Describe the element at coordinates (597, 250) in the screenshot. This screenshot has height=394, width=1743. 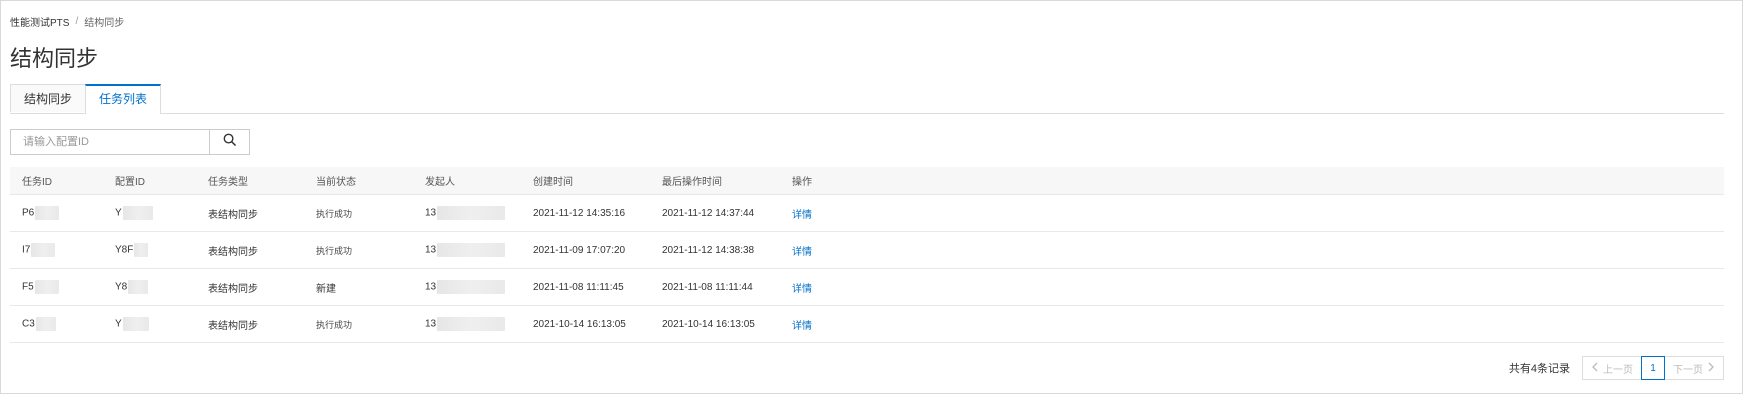
I see `created-time: 2021-11-09 17:07:20` at that location.